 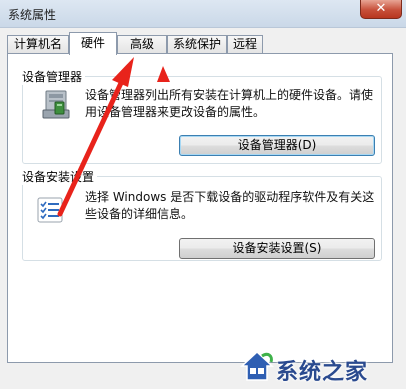 I want to click on house-logo-icon, so click(x=257, y=365).